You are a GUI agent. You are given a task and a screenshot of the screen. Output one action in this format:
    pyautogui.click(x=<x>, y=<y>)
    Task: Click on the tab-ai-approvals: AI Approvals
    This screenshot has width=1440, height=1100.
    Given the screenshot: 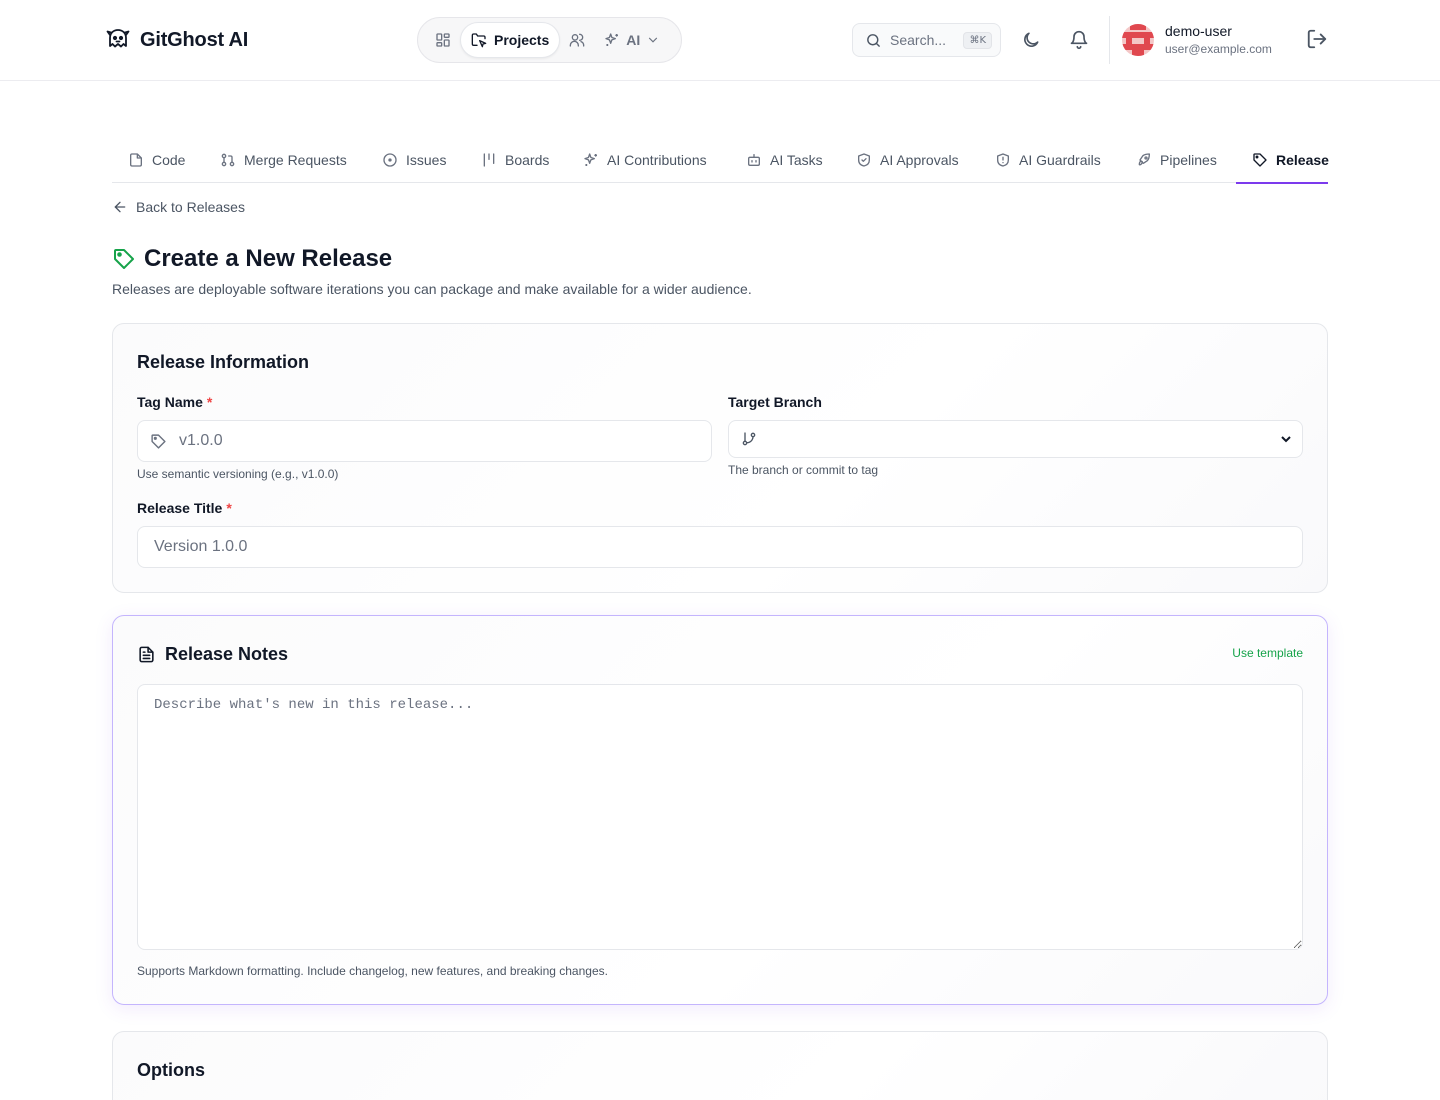 What is the action you would take?
    pyautogui.click(x=907, y=160)
    